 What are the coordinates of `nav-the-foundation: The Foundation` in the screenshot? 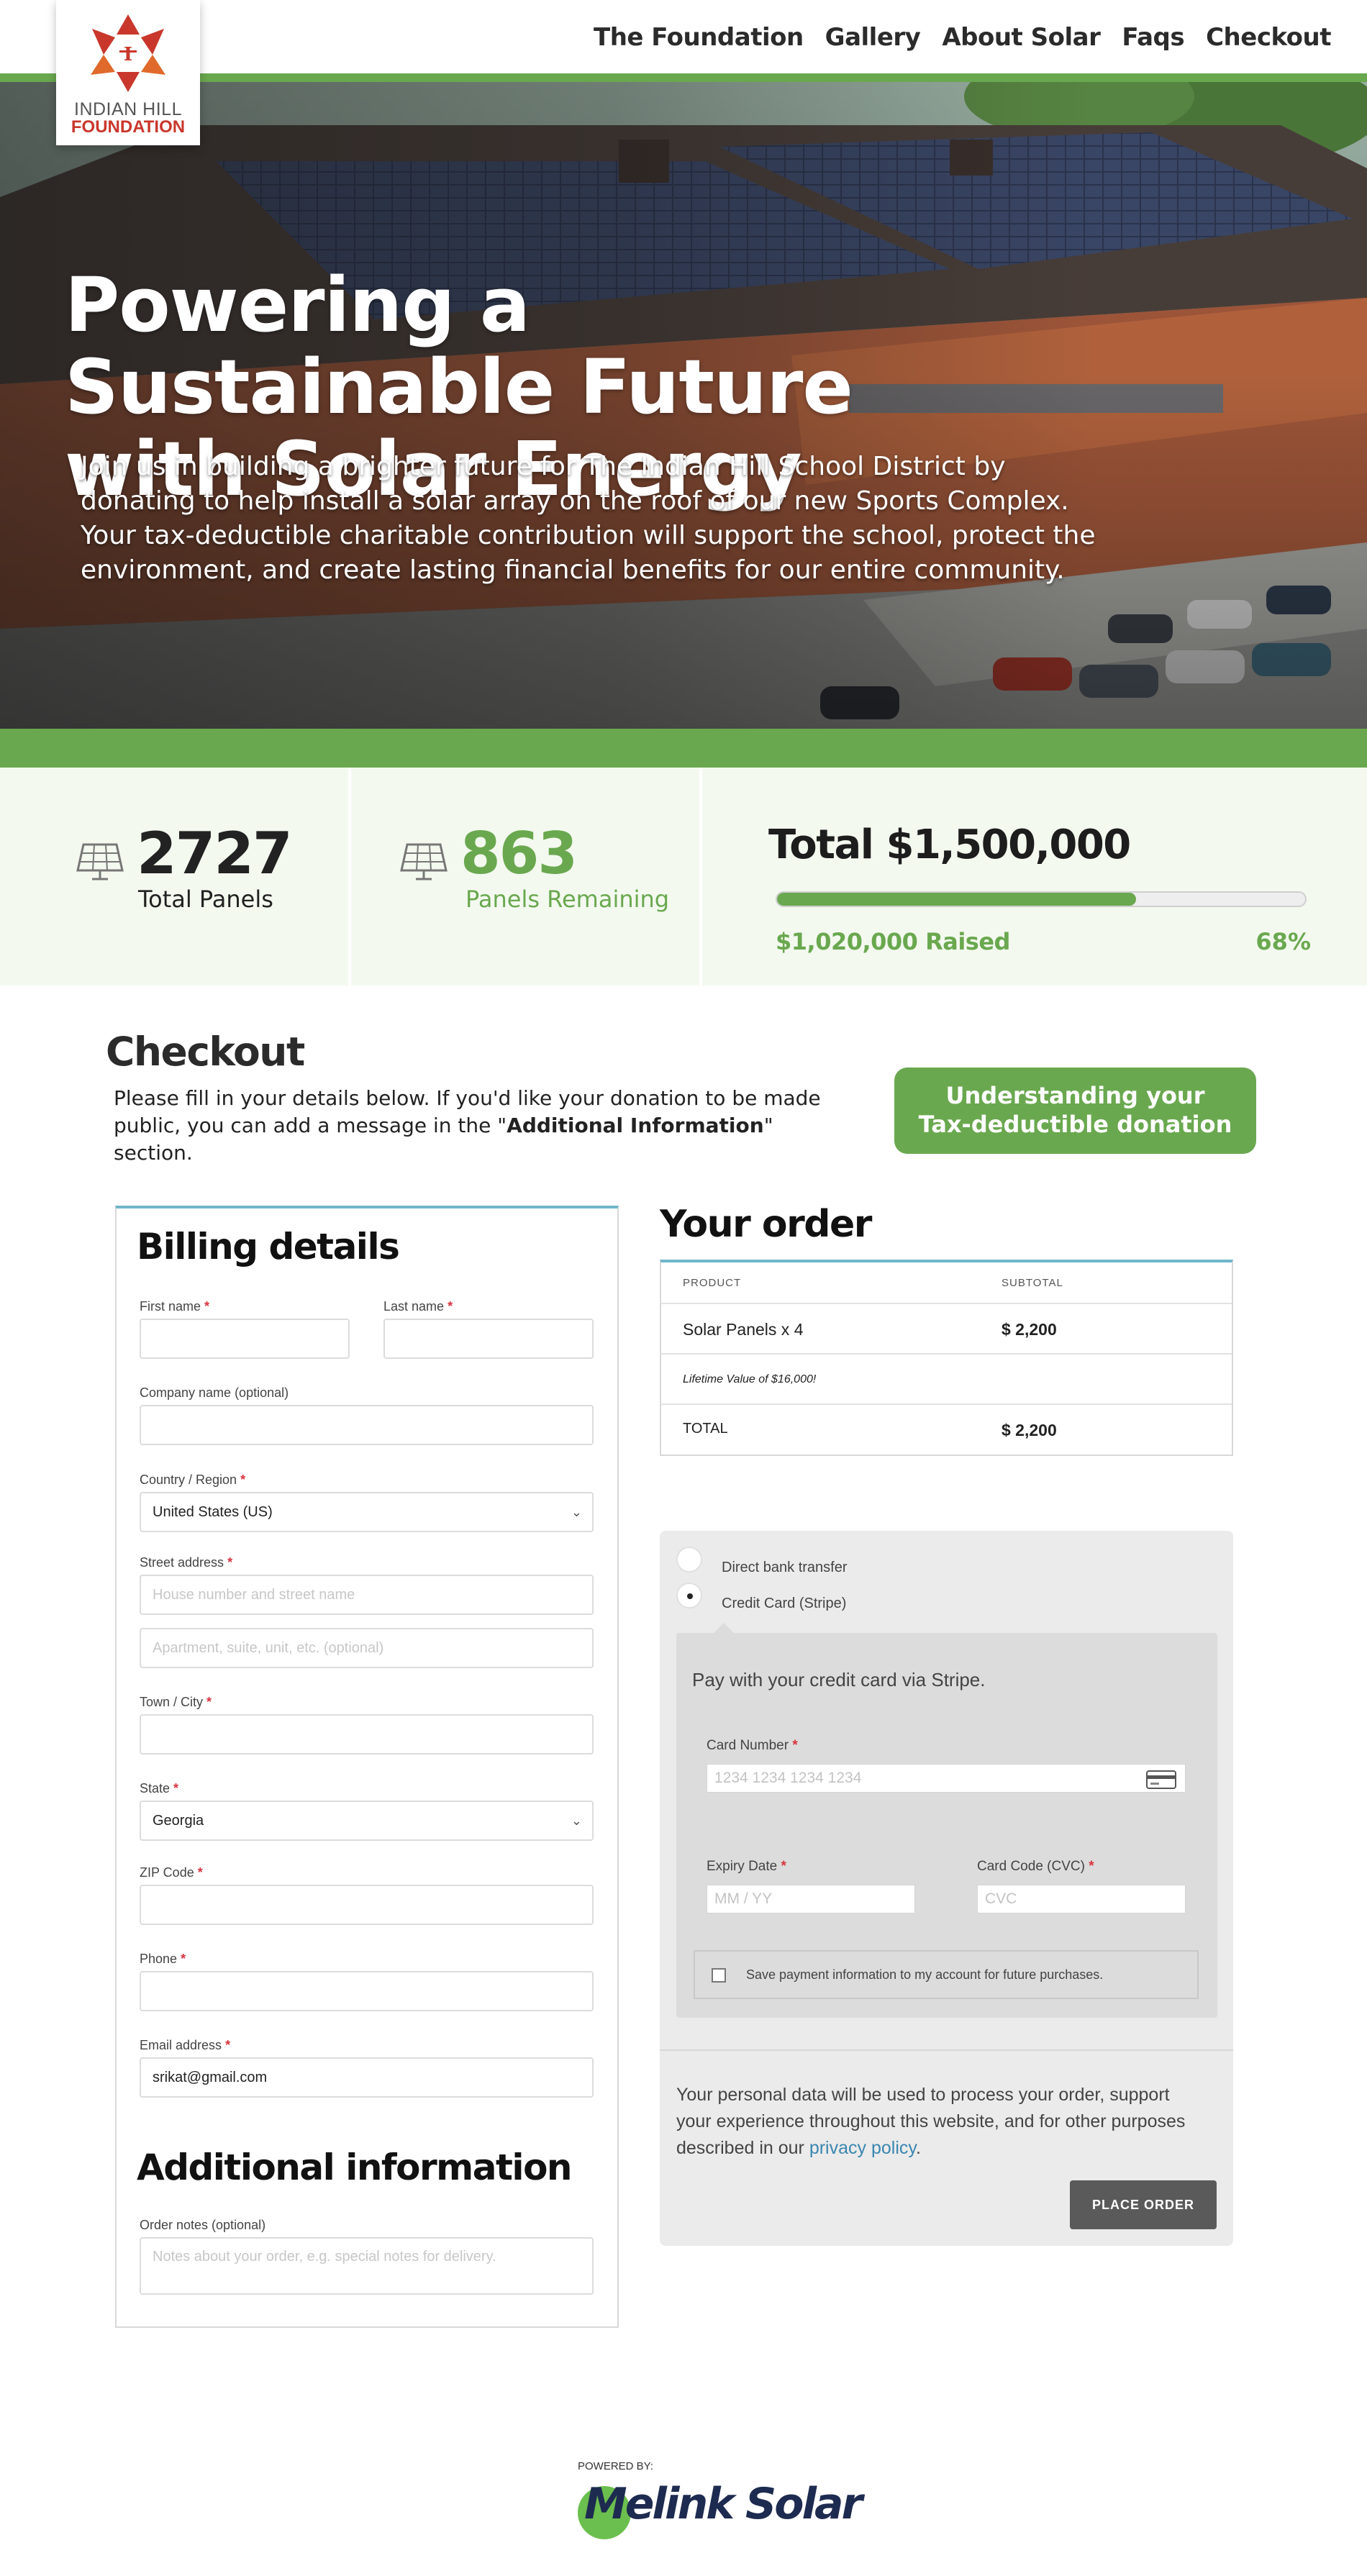 It's located at (699, 37).